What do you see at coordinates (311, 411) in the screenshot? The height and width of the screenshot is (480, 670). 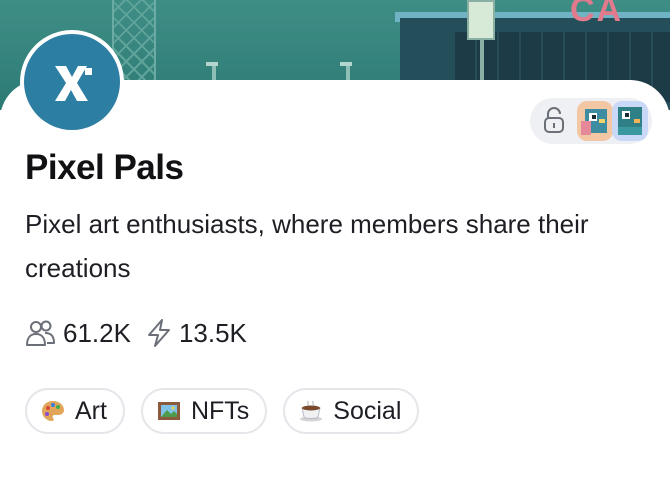 I see `coffee-icon` at bounding box center [311, 411].